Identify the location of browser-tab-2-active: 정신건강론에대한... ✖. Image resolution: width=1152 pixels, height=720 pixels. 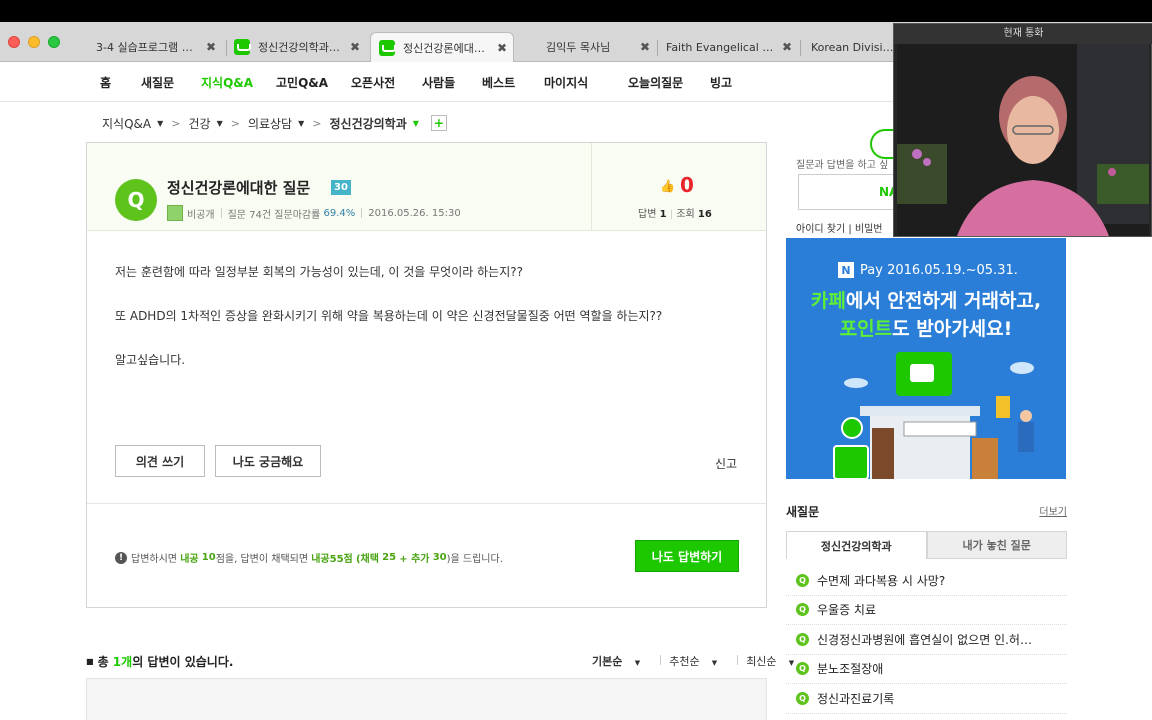
(442, 47).